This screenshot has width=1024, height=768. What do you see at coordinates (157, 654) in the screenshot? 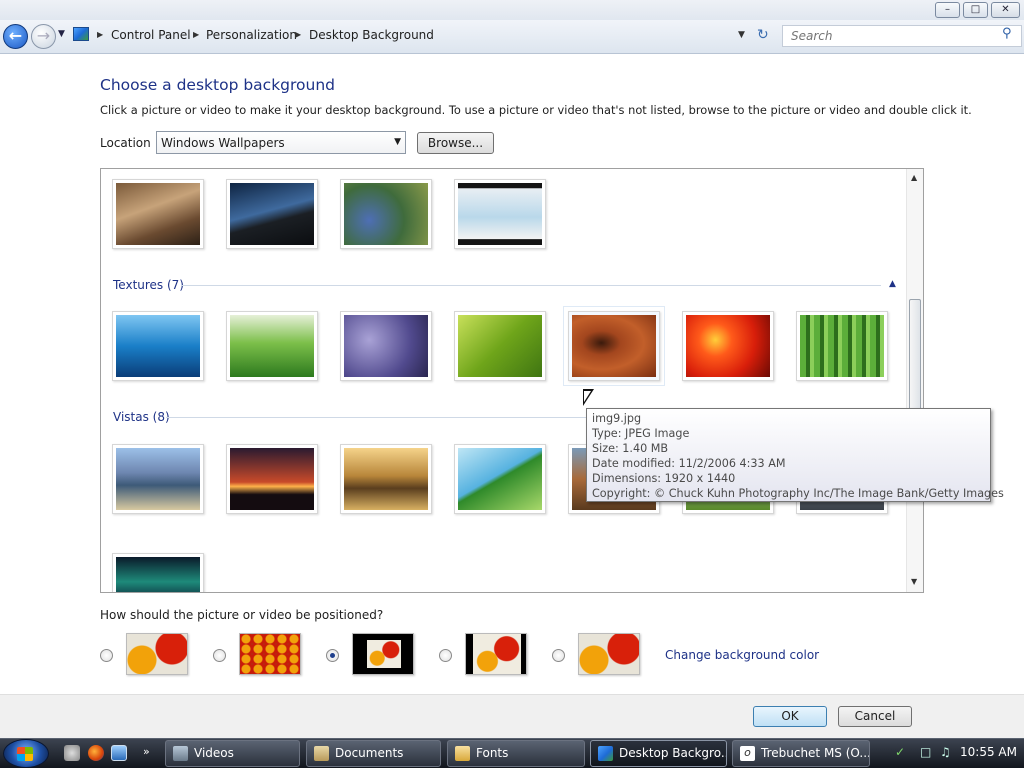
I see `position-fill-preview` at bounding box center [157, 654].